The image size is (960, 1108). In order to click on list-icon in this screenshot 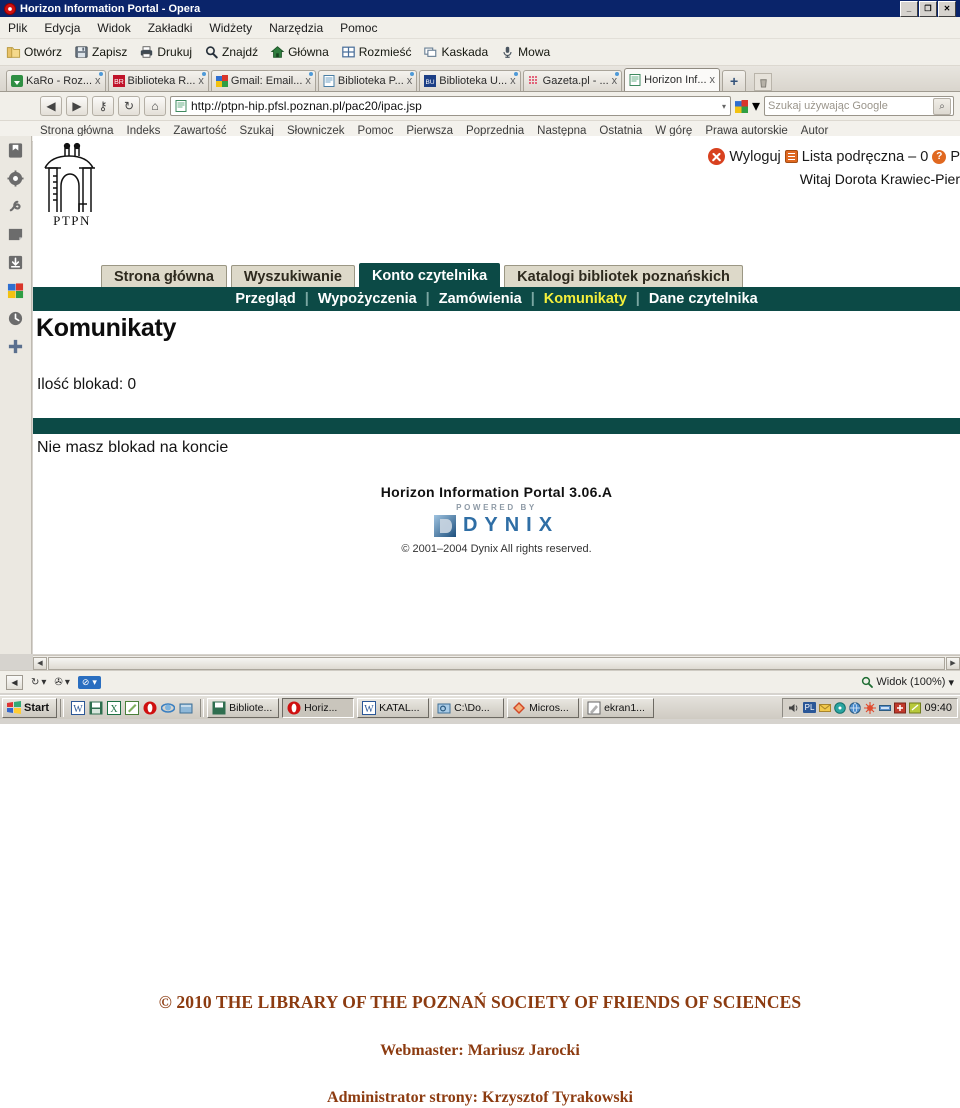, I will do `click(791, 156)`.